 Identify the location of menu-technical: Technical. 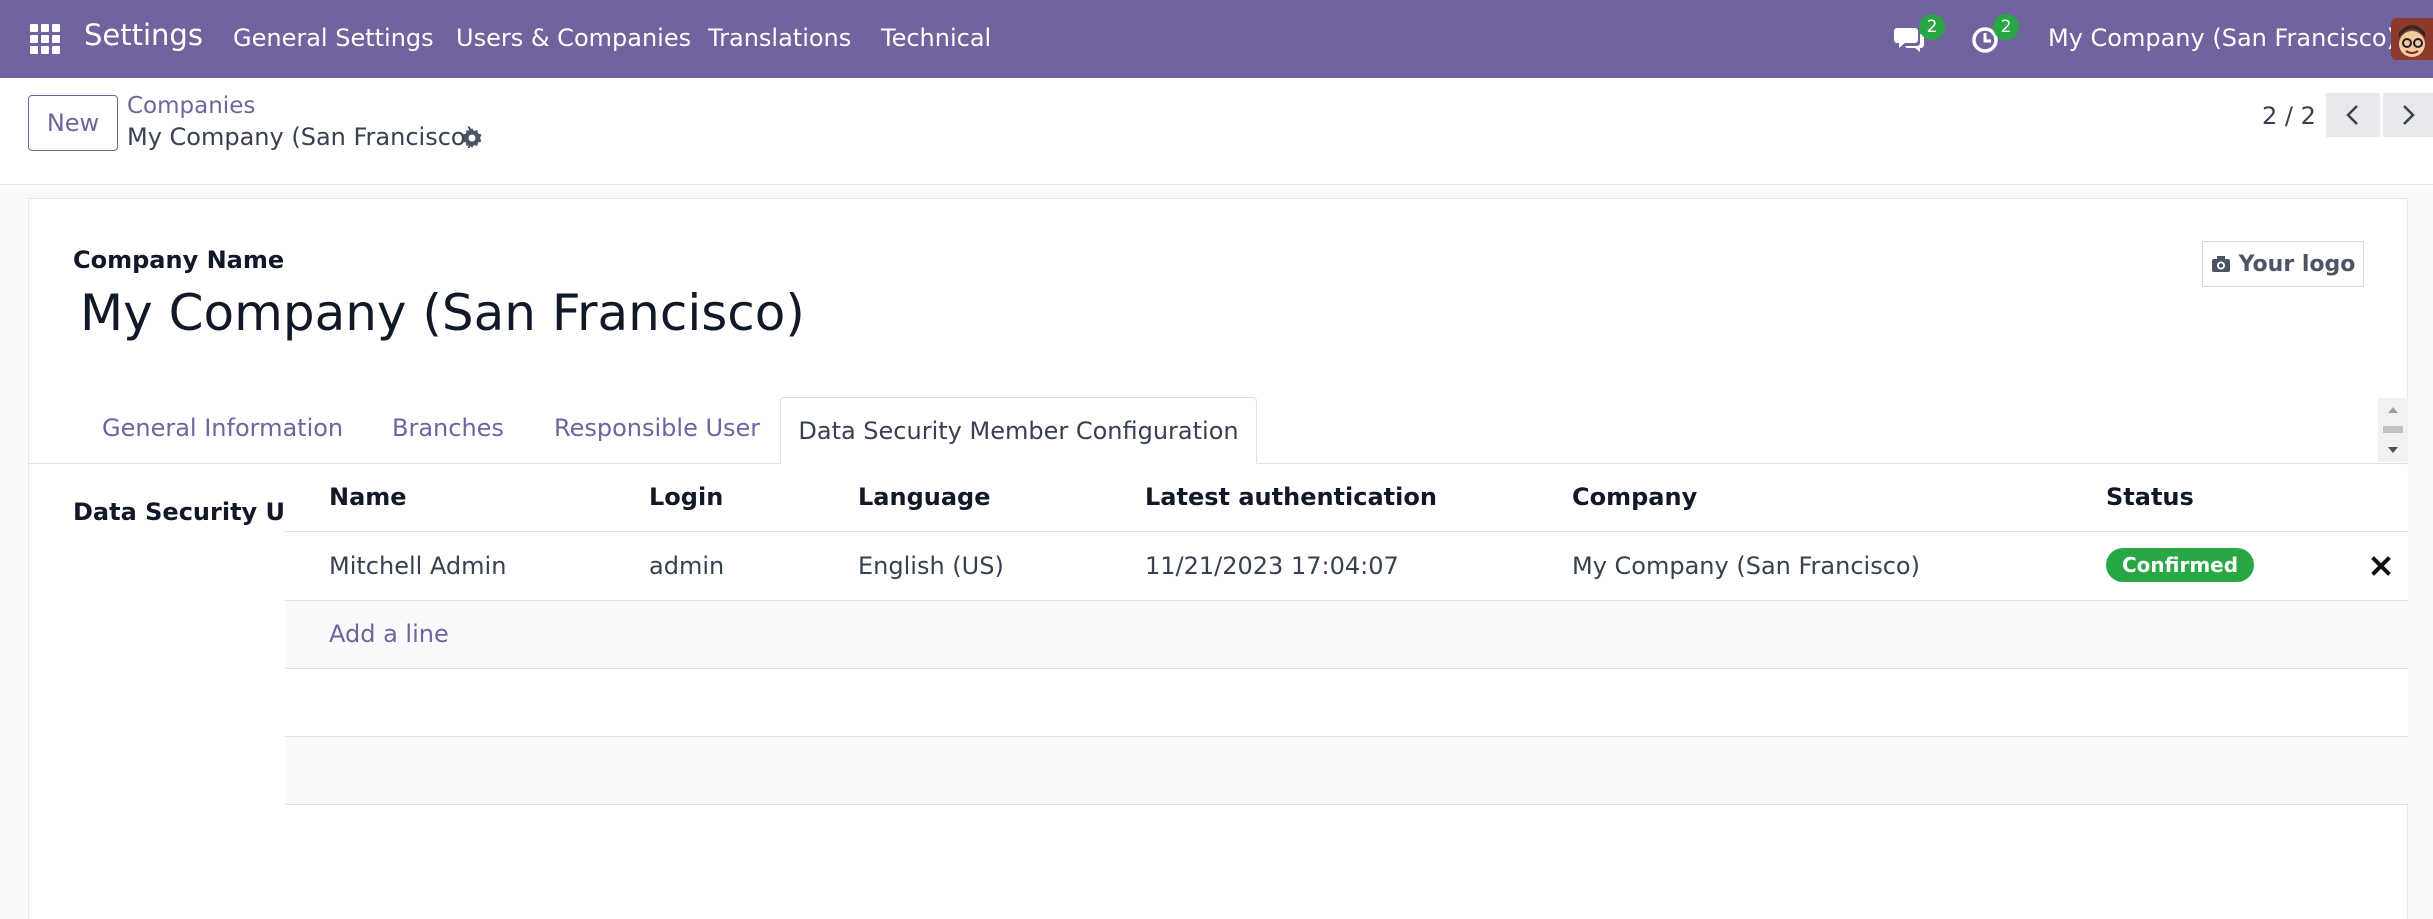
(936, 38).